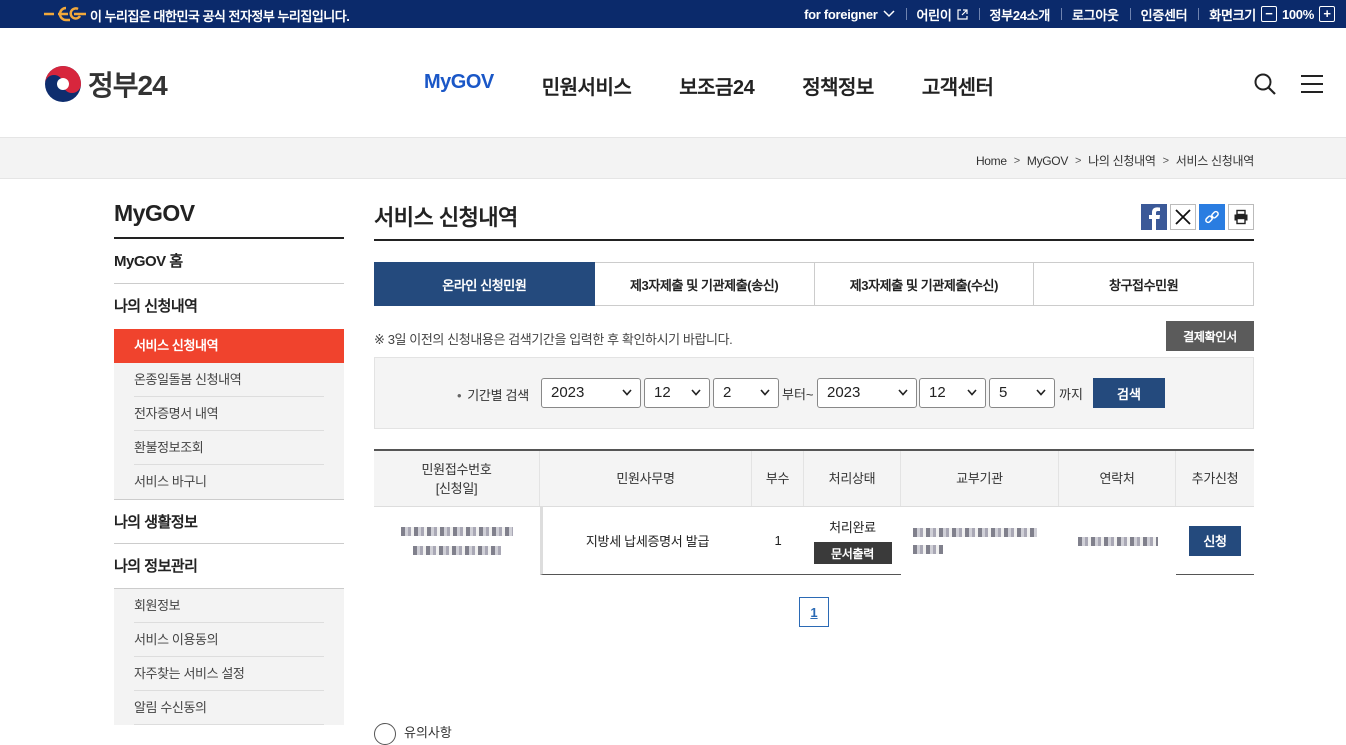  I want to click on site-logo: 정부24, so click(106, 84).